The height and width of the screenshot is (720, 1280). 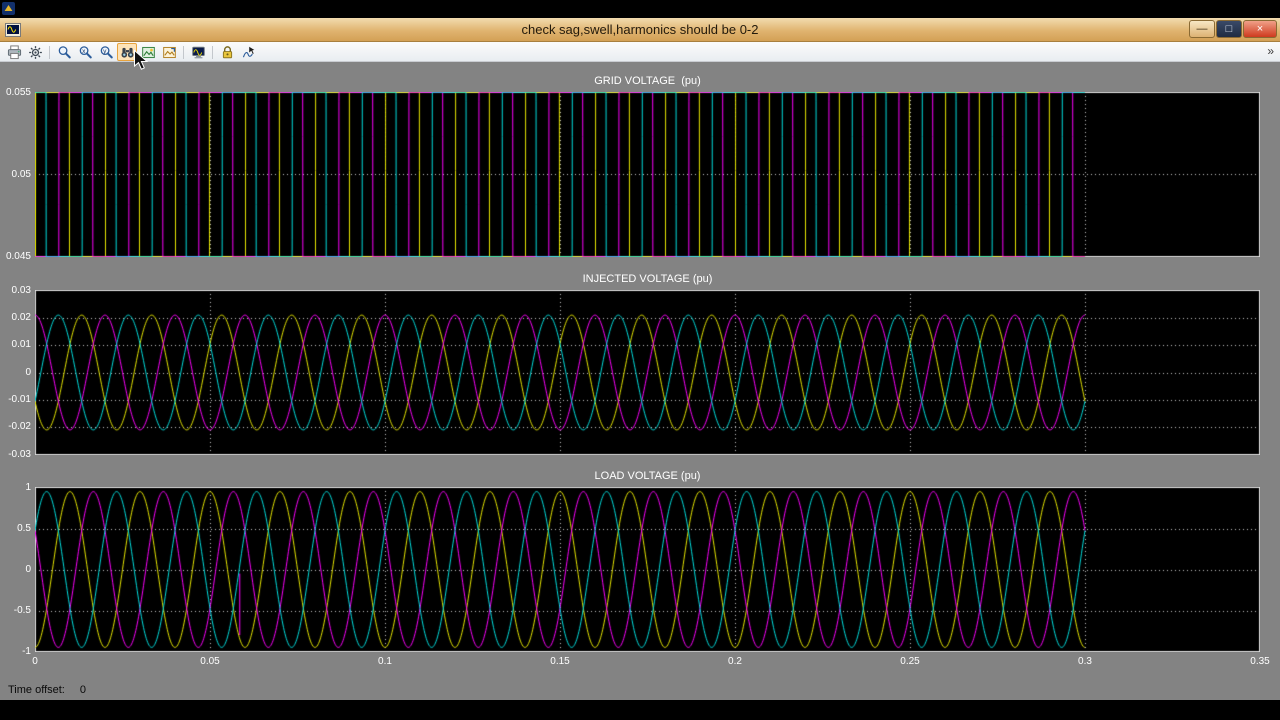 What do you see at coordinates (735, 661) in the screenshot?
I see `x-tick-label: 0.2` at bounding box center [735, 661].